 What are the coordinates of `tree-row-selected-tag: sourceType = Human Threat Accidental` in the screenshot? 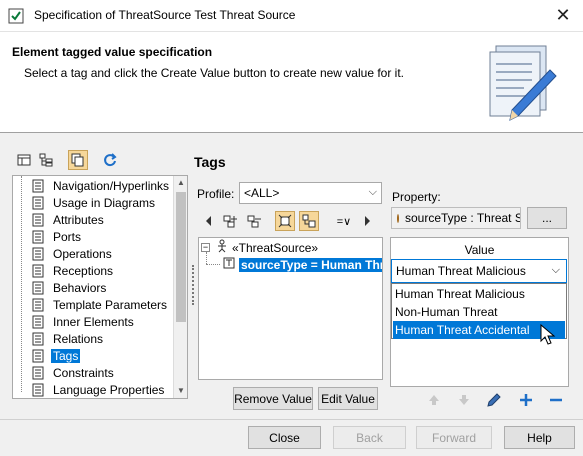 It's located at (302, 264).